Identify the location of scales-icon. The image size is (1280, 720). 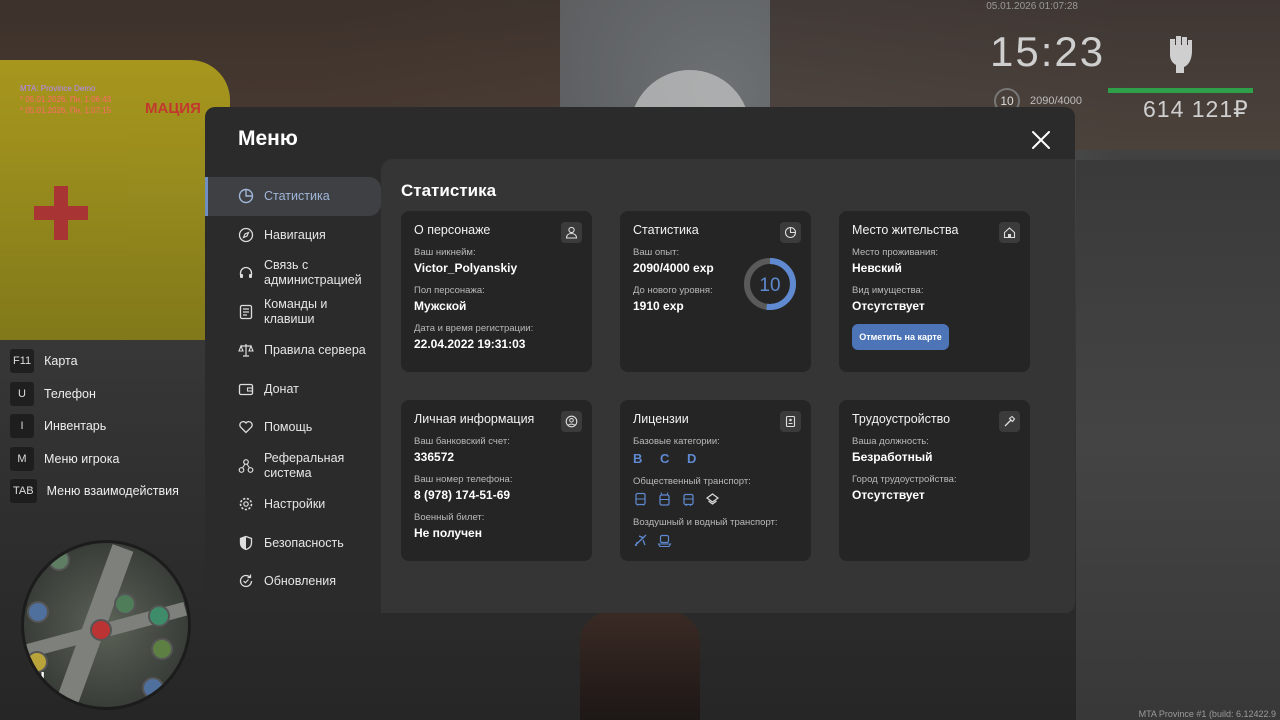
(246, 350).